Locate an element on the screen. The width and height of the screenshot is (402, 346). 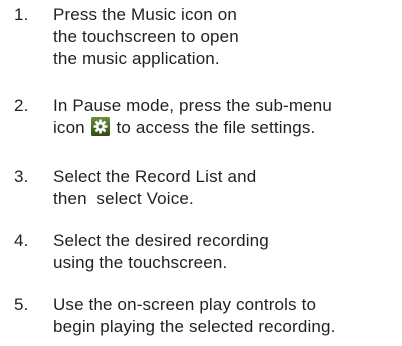
step-text-line: In Pause mode, press the sub-menu is located at coordinates (192, 105).